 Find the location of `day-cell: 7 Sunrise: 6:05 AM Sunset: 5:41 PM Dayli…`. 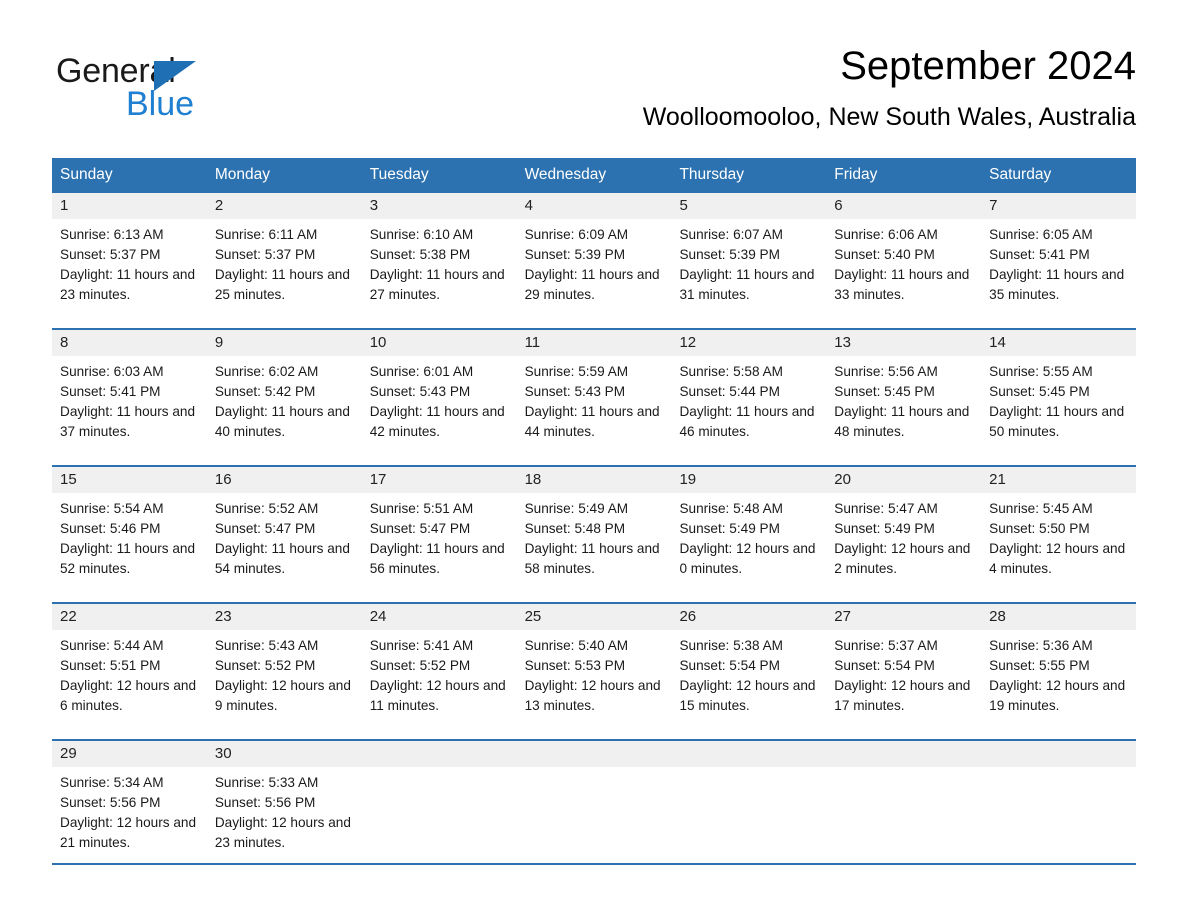

day-cell: 7 Sunrise: 6:05 AM Sunset: 5:41 PM Dayli… is located at coordinates (1059, 260).